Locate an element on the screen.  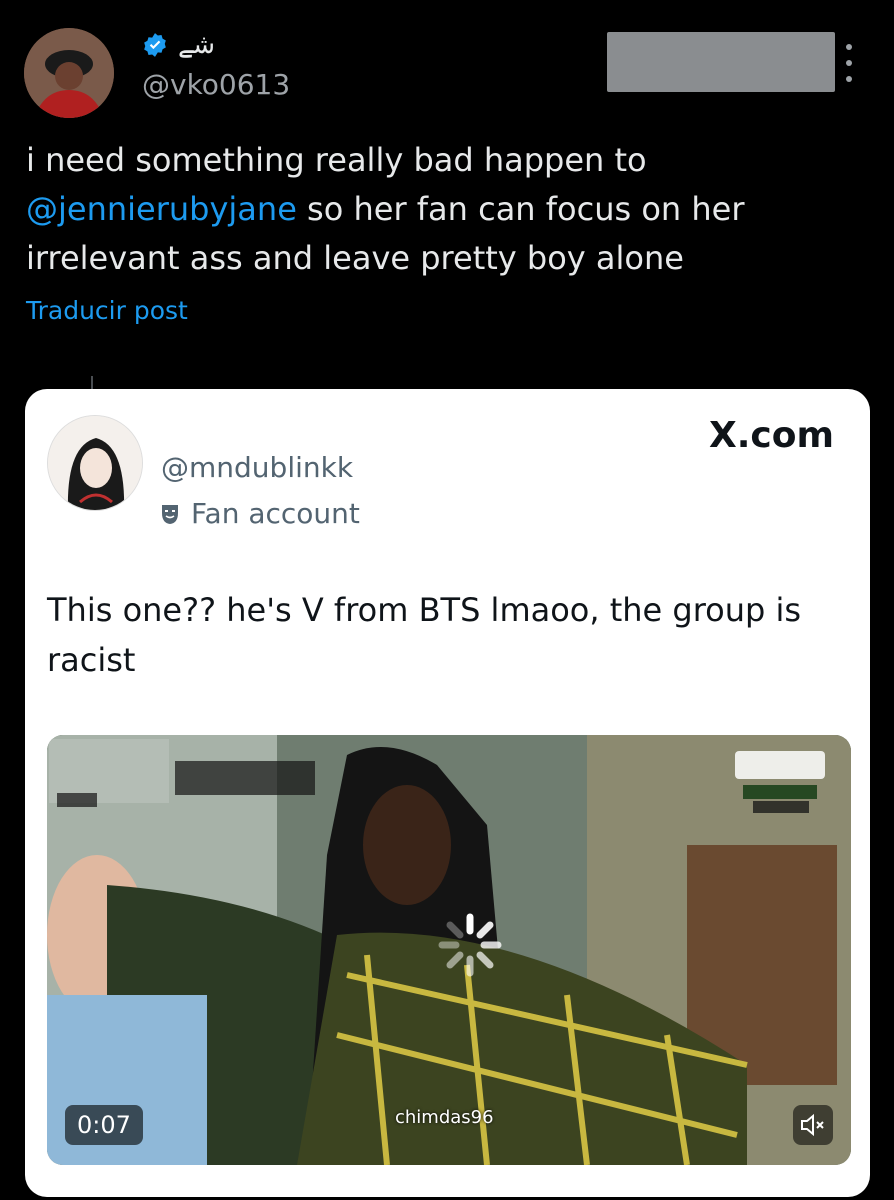
display-name: شے is located at coordinates (197, 45).